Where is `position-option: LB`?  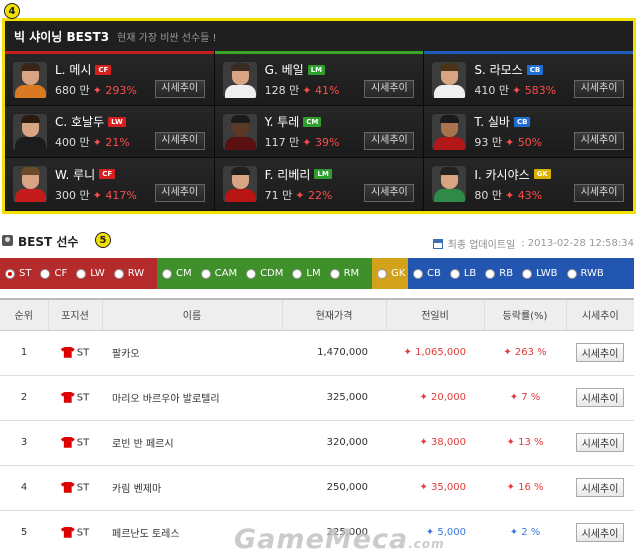 position-option: LB is located at coordinates (463, 273).